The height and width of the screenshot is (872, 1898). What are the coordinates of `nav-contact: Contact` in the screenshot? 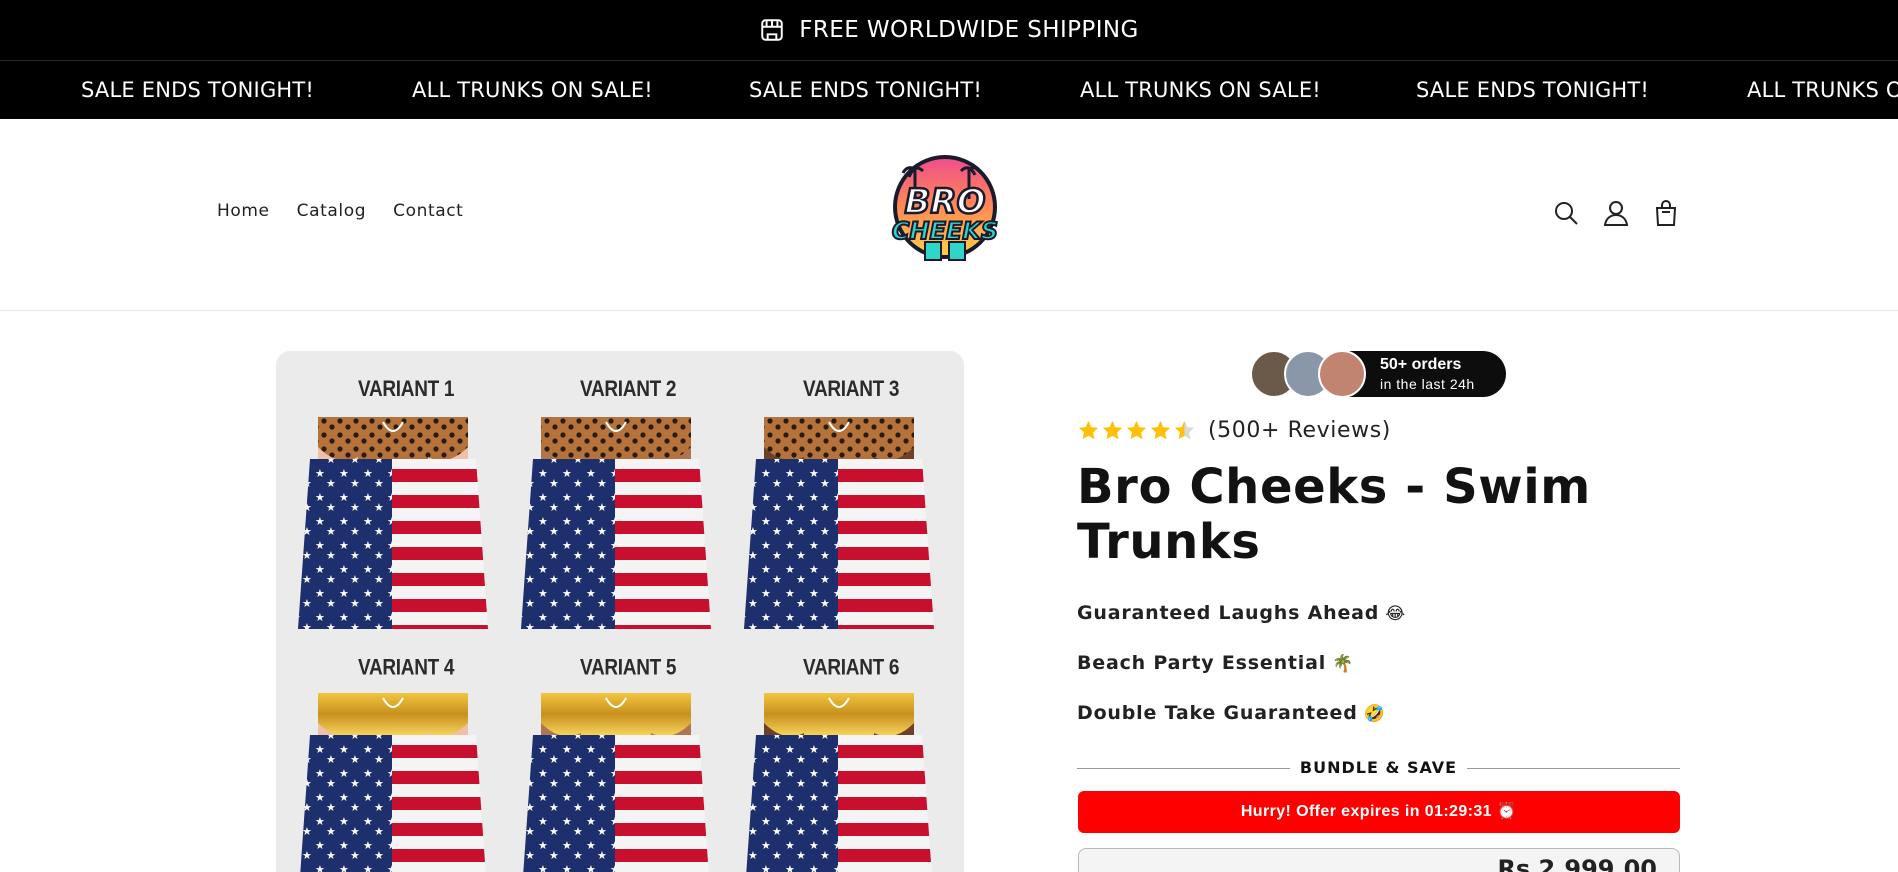 It's located at (428, 211).